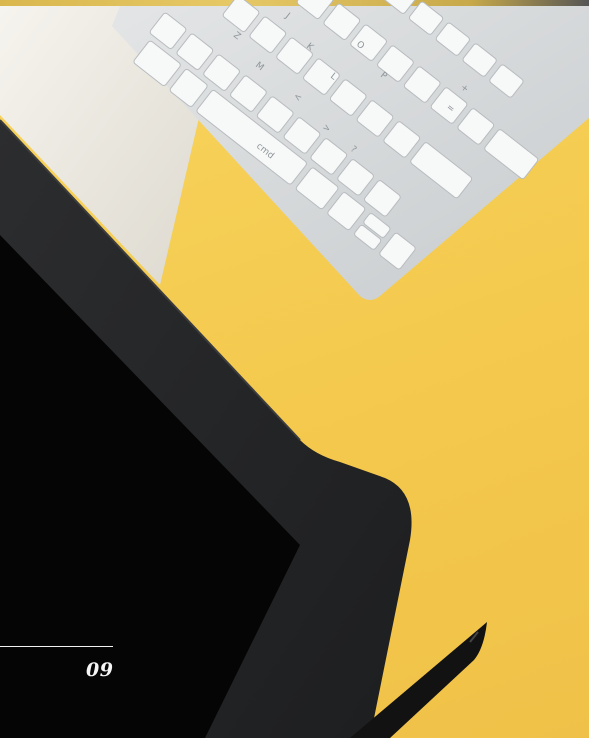  I want to click on page-number: 09, so click(100, 670).